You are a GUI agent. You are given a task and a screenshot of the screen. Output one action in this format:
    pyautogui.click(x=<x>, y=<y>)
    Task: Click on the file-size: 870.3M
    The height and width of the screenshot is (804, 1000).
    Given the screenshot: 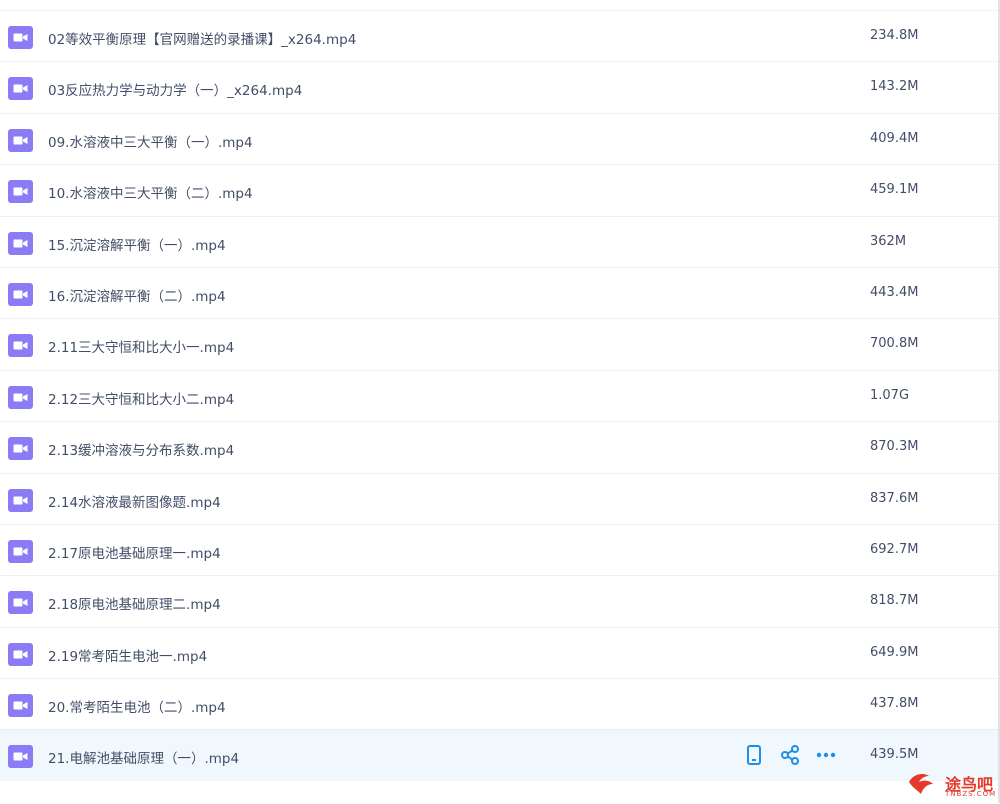 What is the action you would take?
    pyautogui.click(x=894, y=447)
    